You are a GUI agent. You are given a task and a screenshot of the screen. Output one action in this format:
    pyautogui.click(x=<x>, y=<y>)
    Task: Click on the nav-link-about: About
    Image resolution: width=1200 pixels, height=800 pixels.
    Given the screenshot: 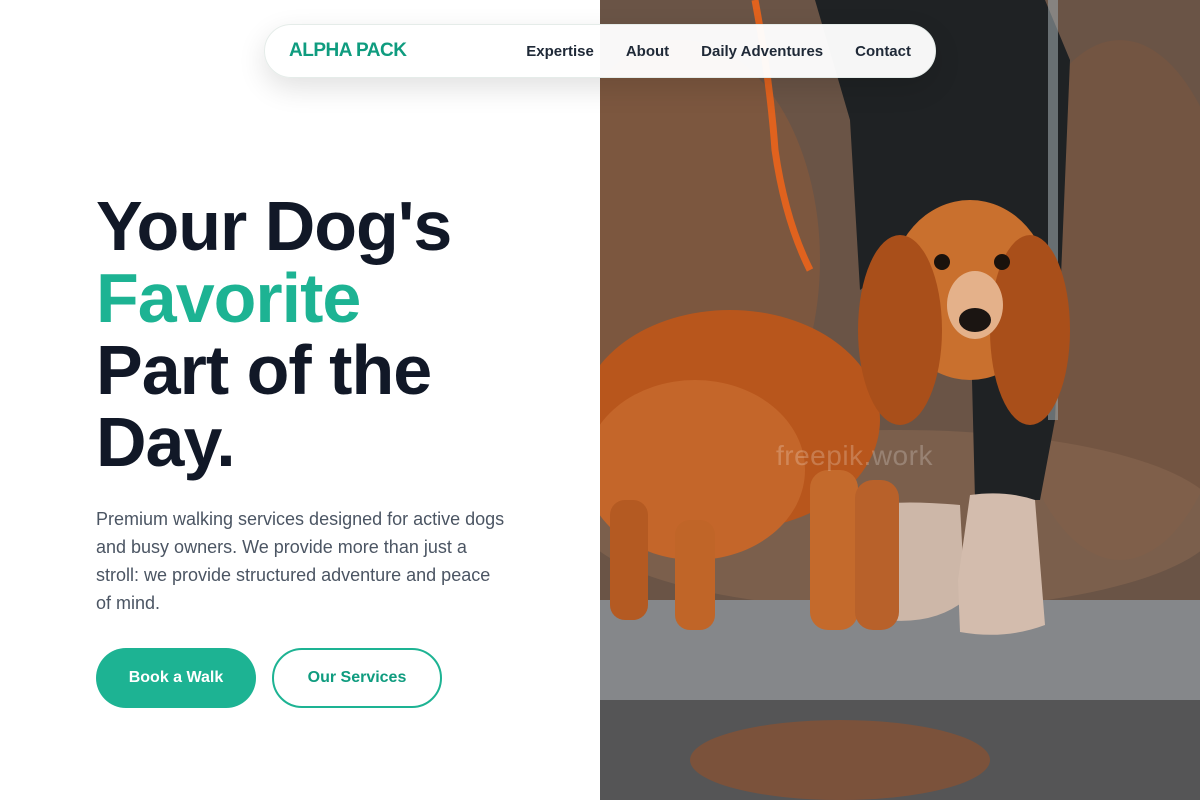 What is the action you would take?
    pyautogui.click(x=647, y=51)
    